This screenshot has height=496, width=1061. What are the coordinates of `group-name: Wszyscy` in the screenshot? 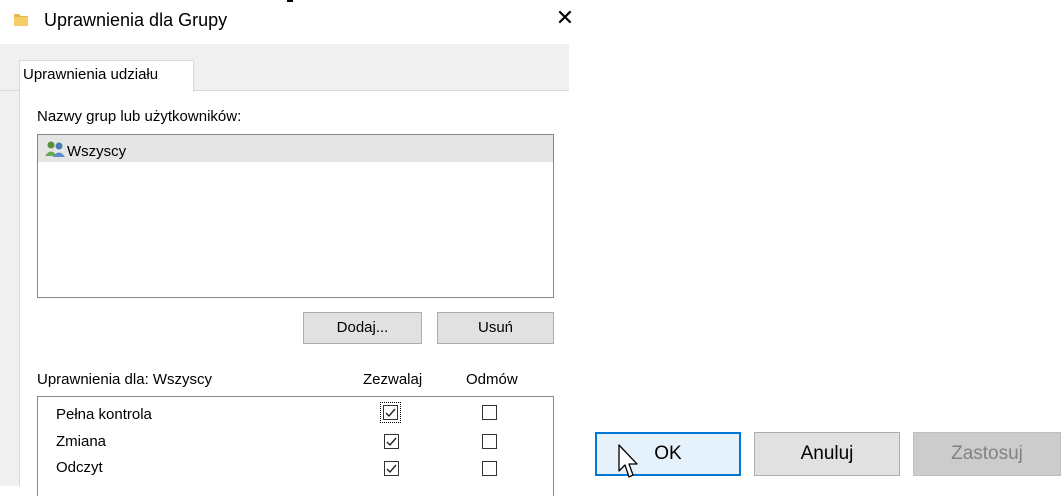 It's located at (97, 151).